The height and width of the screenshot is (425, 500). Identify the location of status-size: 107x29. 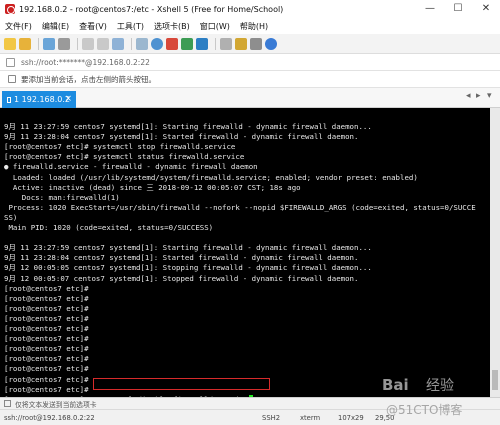
(351, 418).